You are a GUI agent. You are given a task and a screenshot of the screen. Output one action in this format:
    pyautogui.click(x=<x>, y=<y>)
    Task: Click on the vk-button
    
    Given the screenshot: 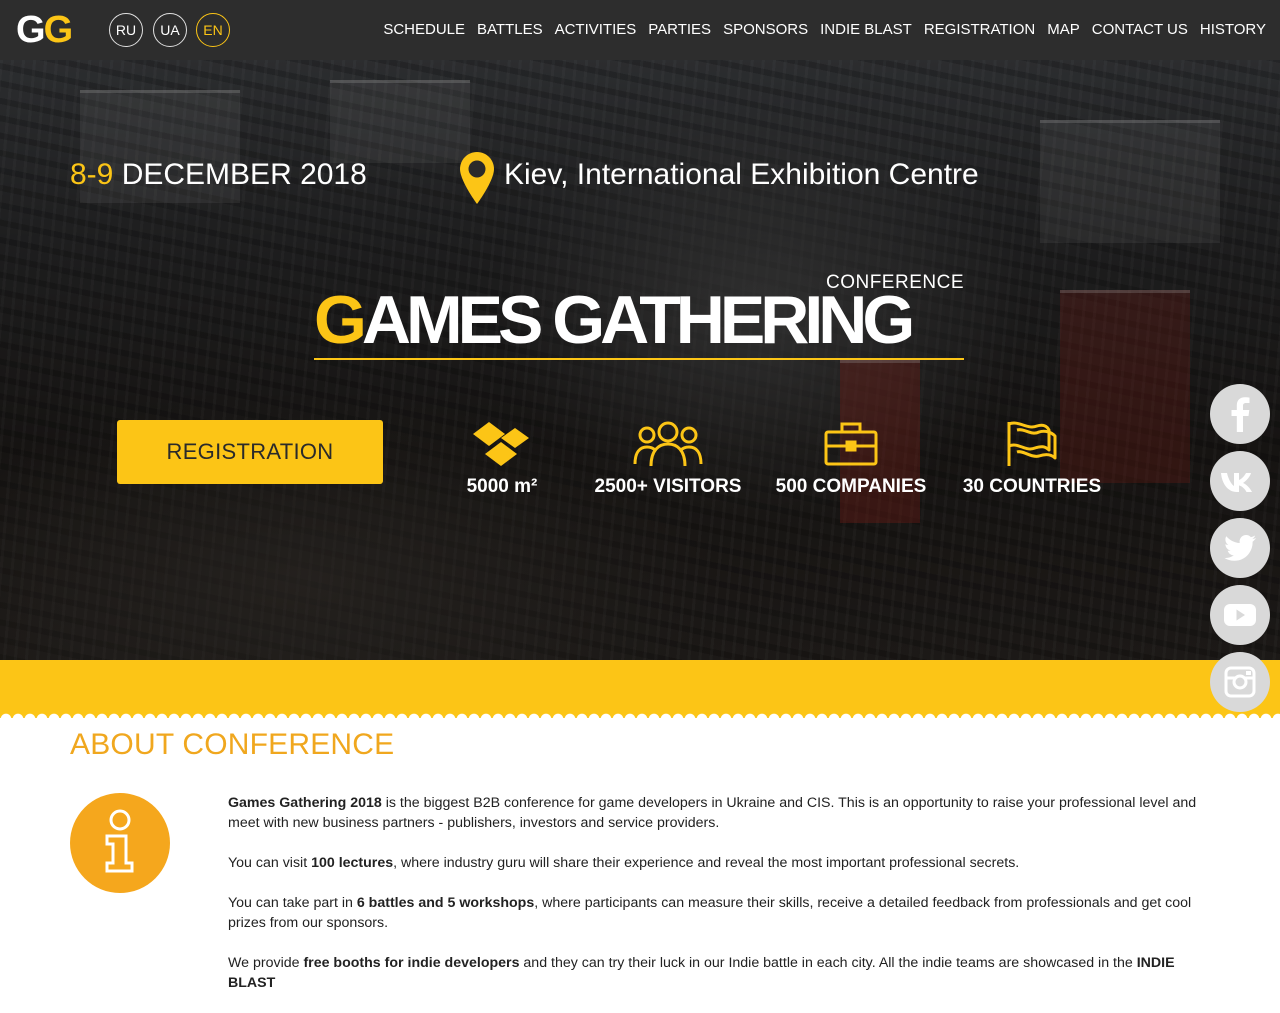 What is the action you would take?
    pyautogui.click(x=1240, y=481)
    